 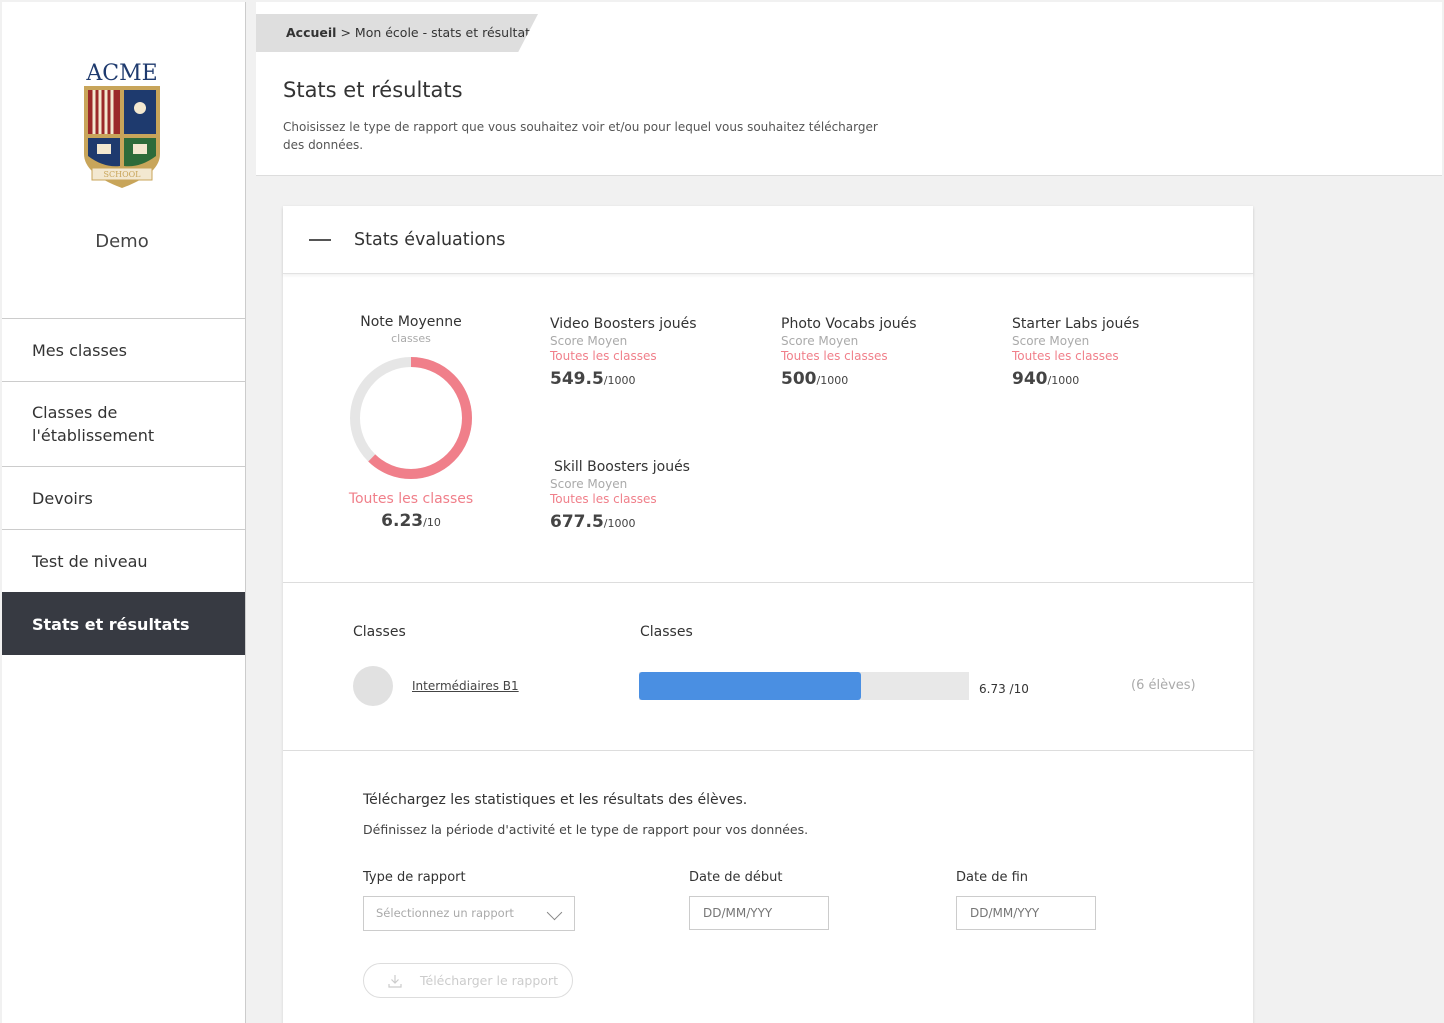 I want to click on breadcrumb-home-link: Accueil, so click(x=311, y=32).